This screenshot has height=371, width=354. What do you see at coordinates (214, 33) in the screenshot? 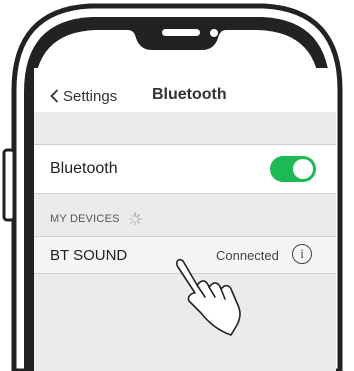
I see `camera-icon` at bounding box center [214, 33].